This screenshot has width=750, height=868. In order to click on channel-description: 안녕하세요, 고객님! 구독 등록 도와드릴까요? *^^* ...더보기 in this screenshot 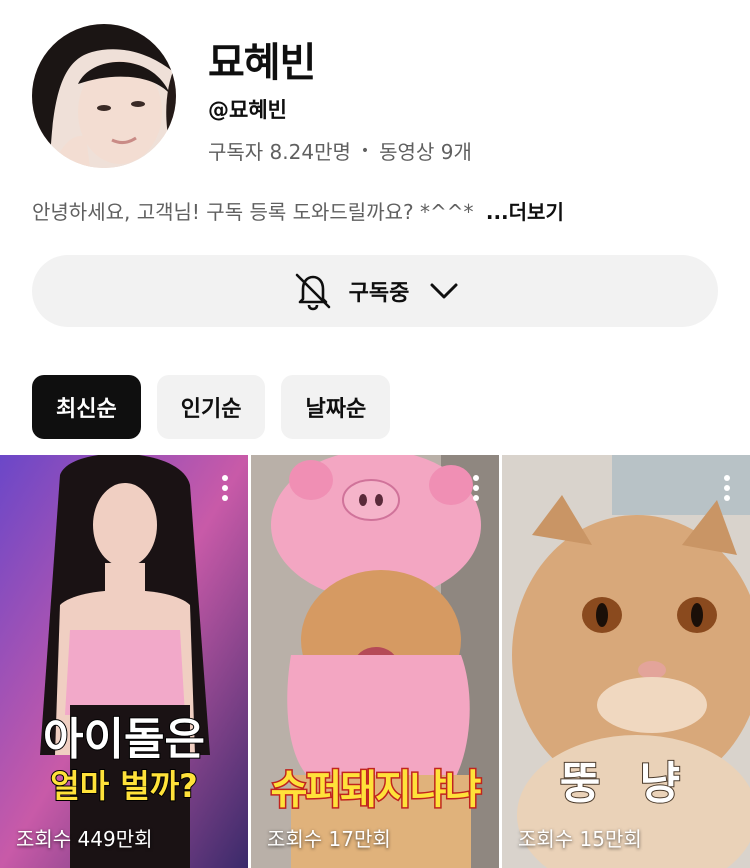, I will do `click(298, 210)`.